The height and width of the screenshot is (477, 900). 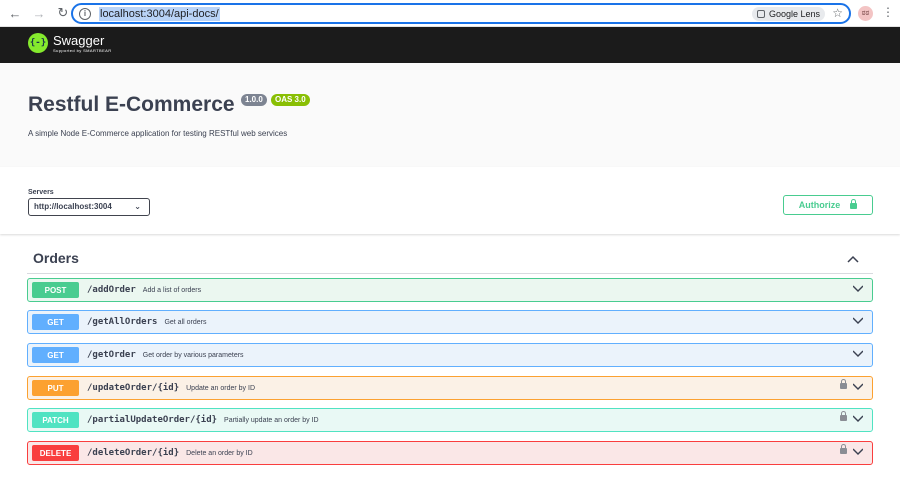 I want to click on operation-path: /partialUpdateOrder/{id}, so click(x=152, y=420).